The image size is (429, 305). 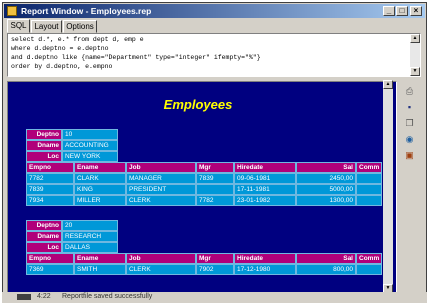 I want to click on dept-dname: ACCOUNTING, so click(x=90, y=145).